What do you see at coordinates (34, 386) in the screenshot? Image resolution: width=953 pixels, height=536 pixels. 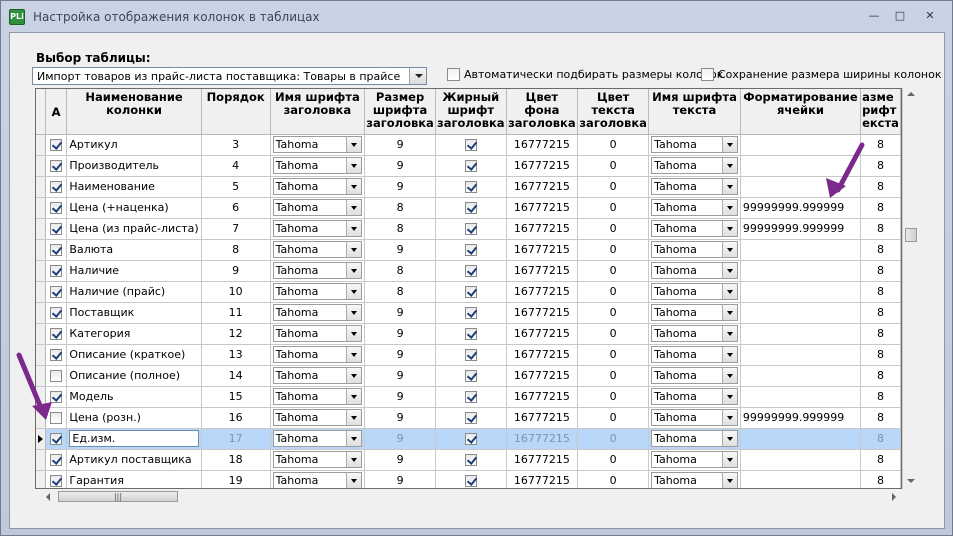 I see `annotation-arrow-row-icon` at bounding box center [34, 386].